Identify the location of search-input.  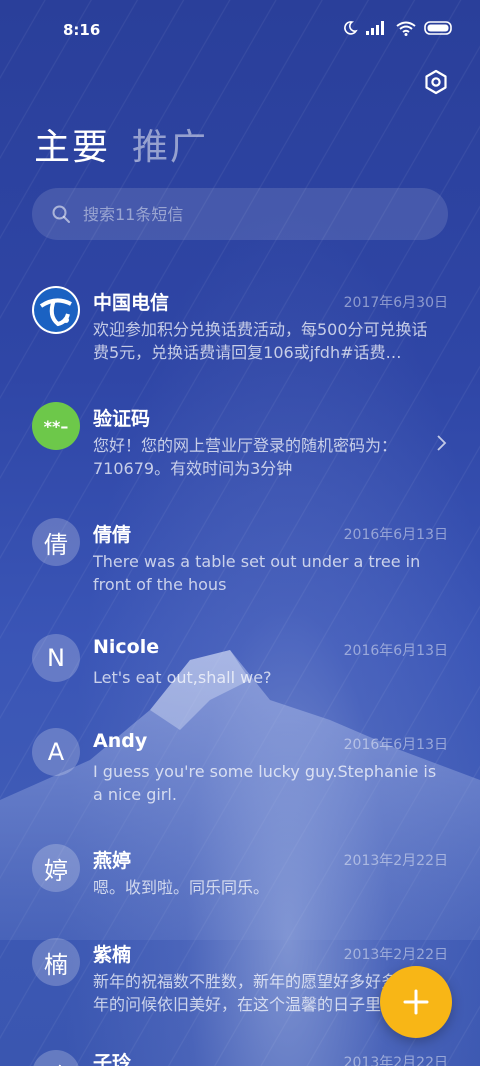
(233, 214).